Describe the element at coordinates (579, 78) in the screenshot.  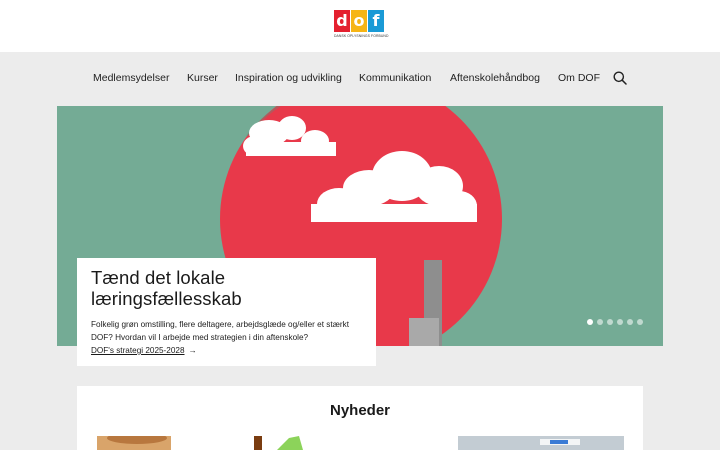
I see `nav-item-om-dof: Om DOF` at that location.